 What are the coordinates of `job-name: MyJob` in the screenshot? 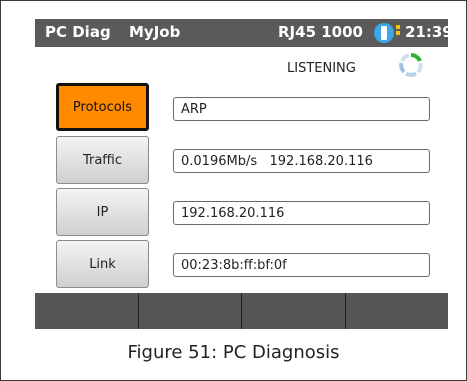 It's located at (155, 32).